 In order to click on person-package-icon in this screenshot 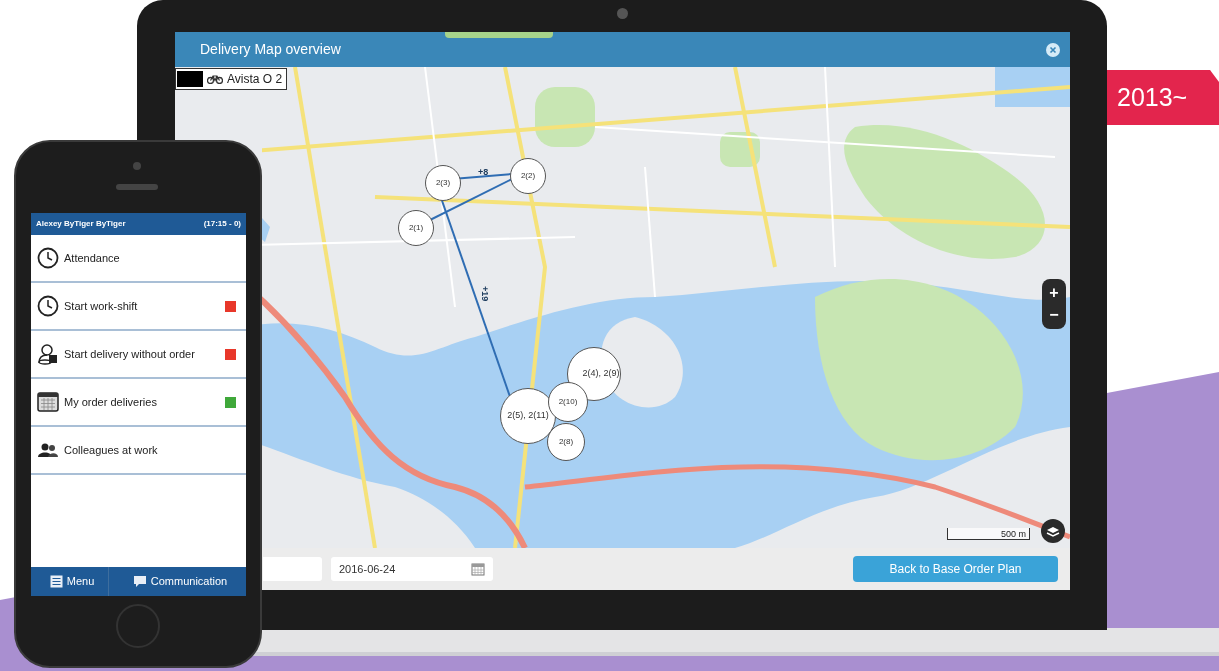, I will do `click(48, 354)`.